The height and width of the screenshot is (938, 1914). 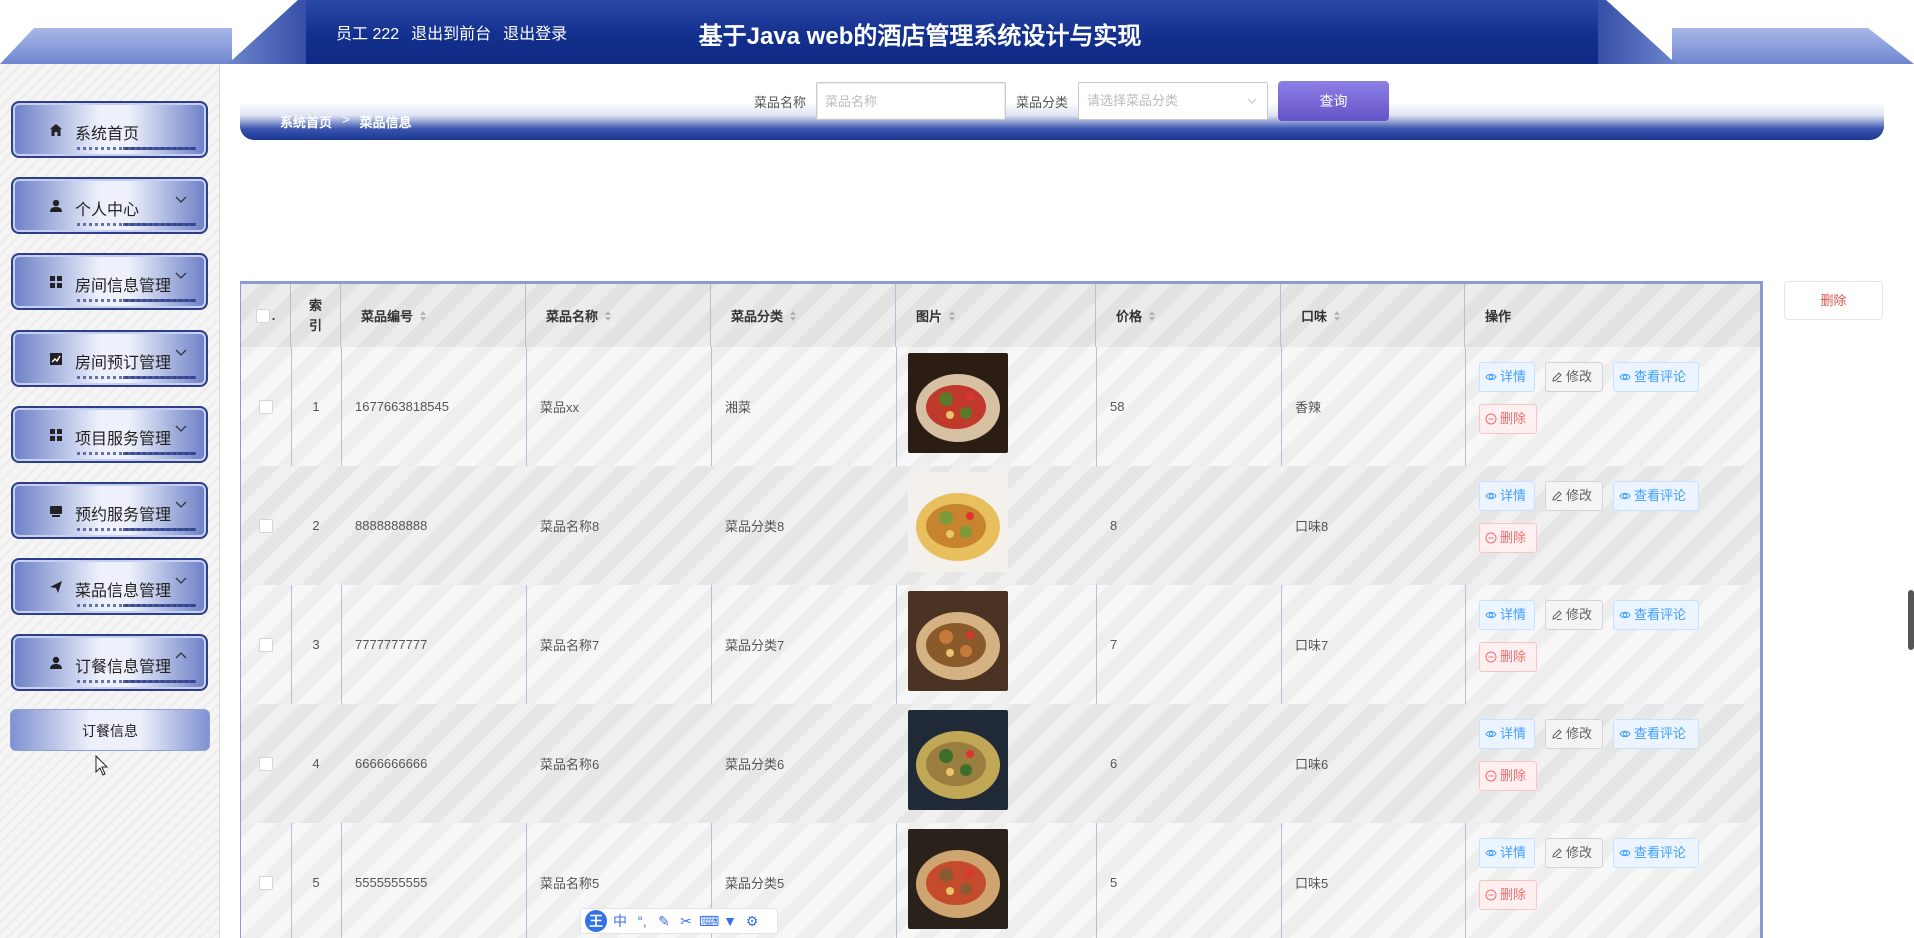 What do you see at coordinates (1513, 894) in the screenshot?
I see `delete-button-label: 删除` at bounding box center [1513, 894].